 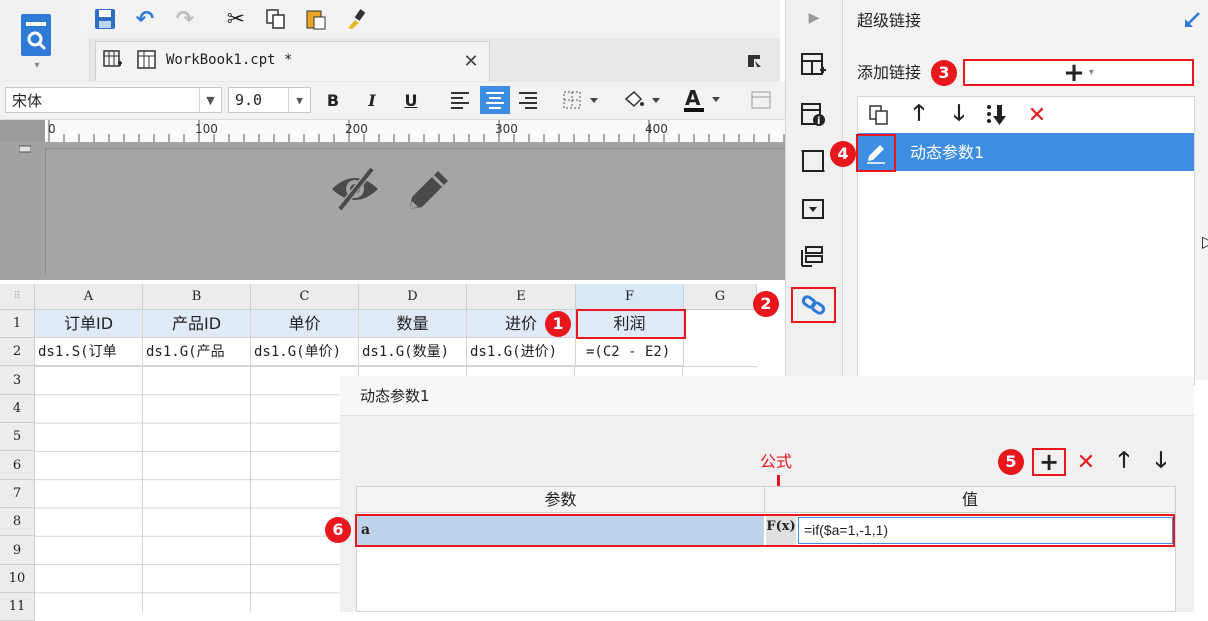 I want to click on ruler-label: 0, so click(x=52, y=129).